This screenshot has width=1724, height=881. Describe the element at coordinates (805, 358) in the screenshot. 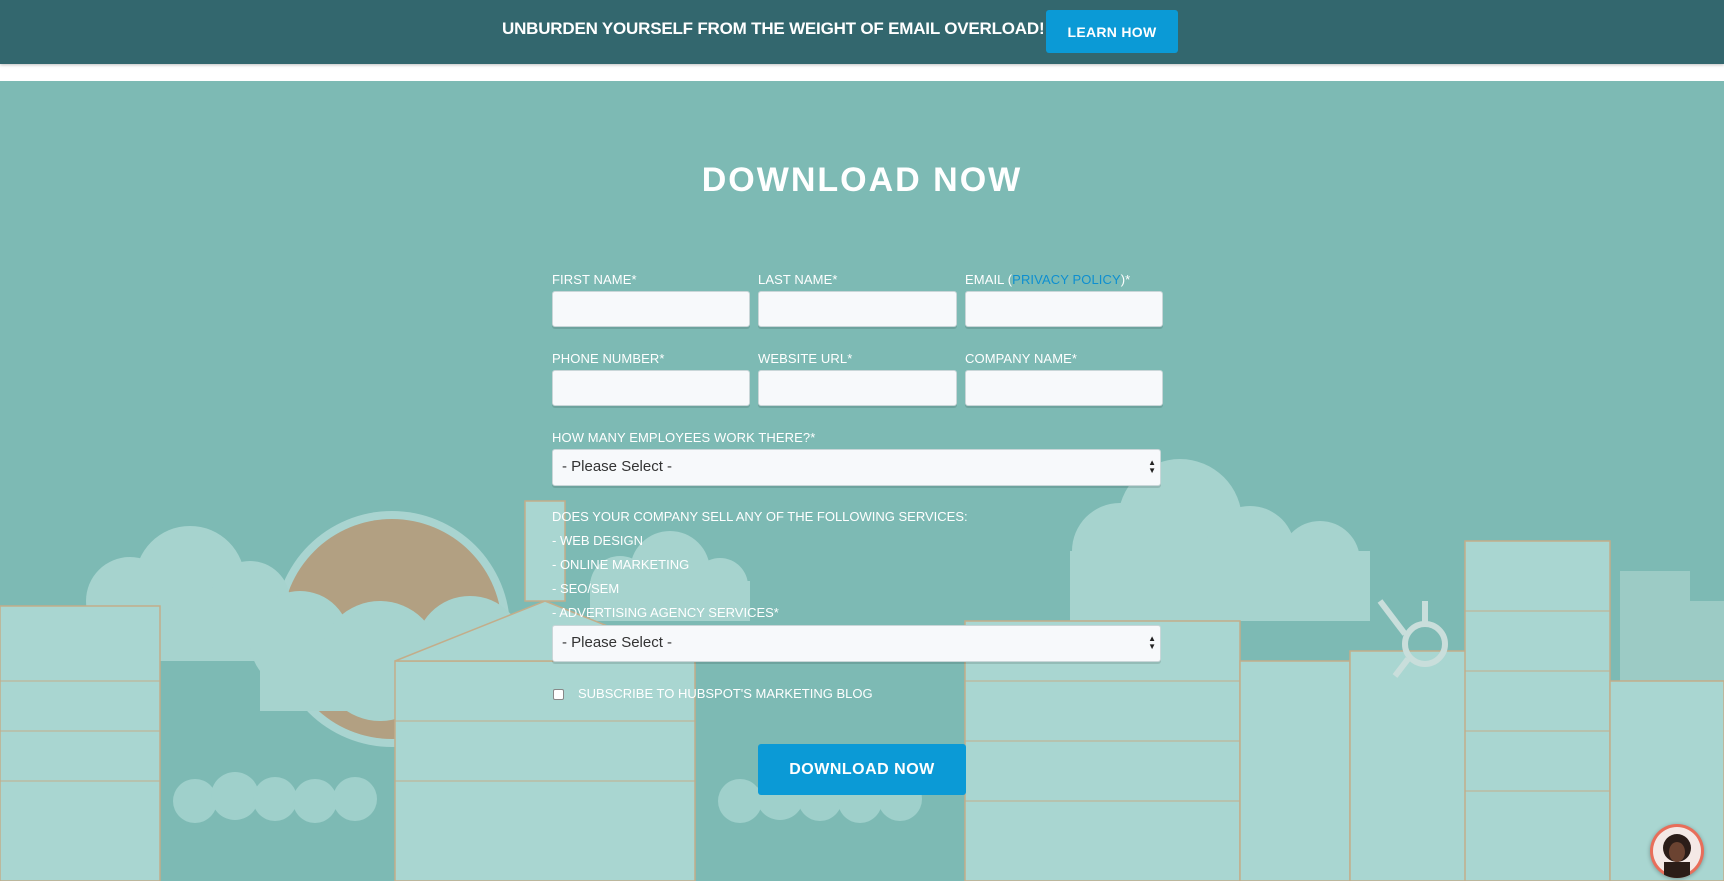

I see `website-label: WEBSITE URL*` at that location.